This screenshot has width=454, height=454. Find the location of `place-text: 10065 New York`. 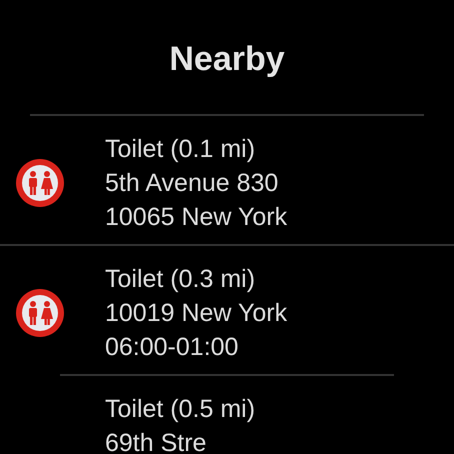

place-text: 10065 New York is located at coordinates (196, 217).